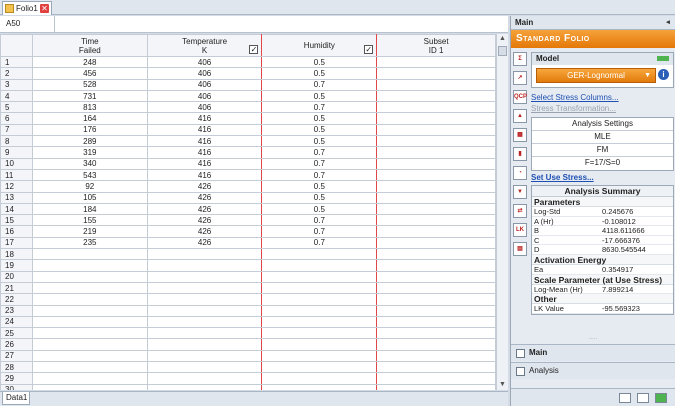  Describe the element at coordinates (248, 186) in the screenshot. I see `table-row: 12 92 426 0.5` at that location.